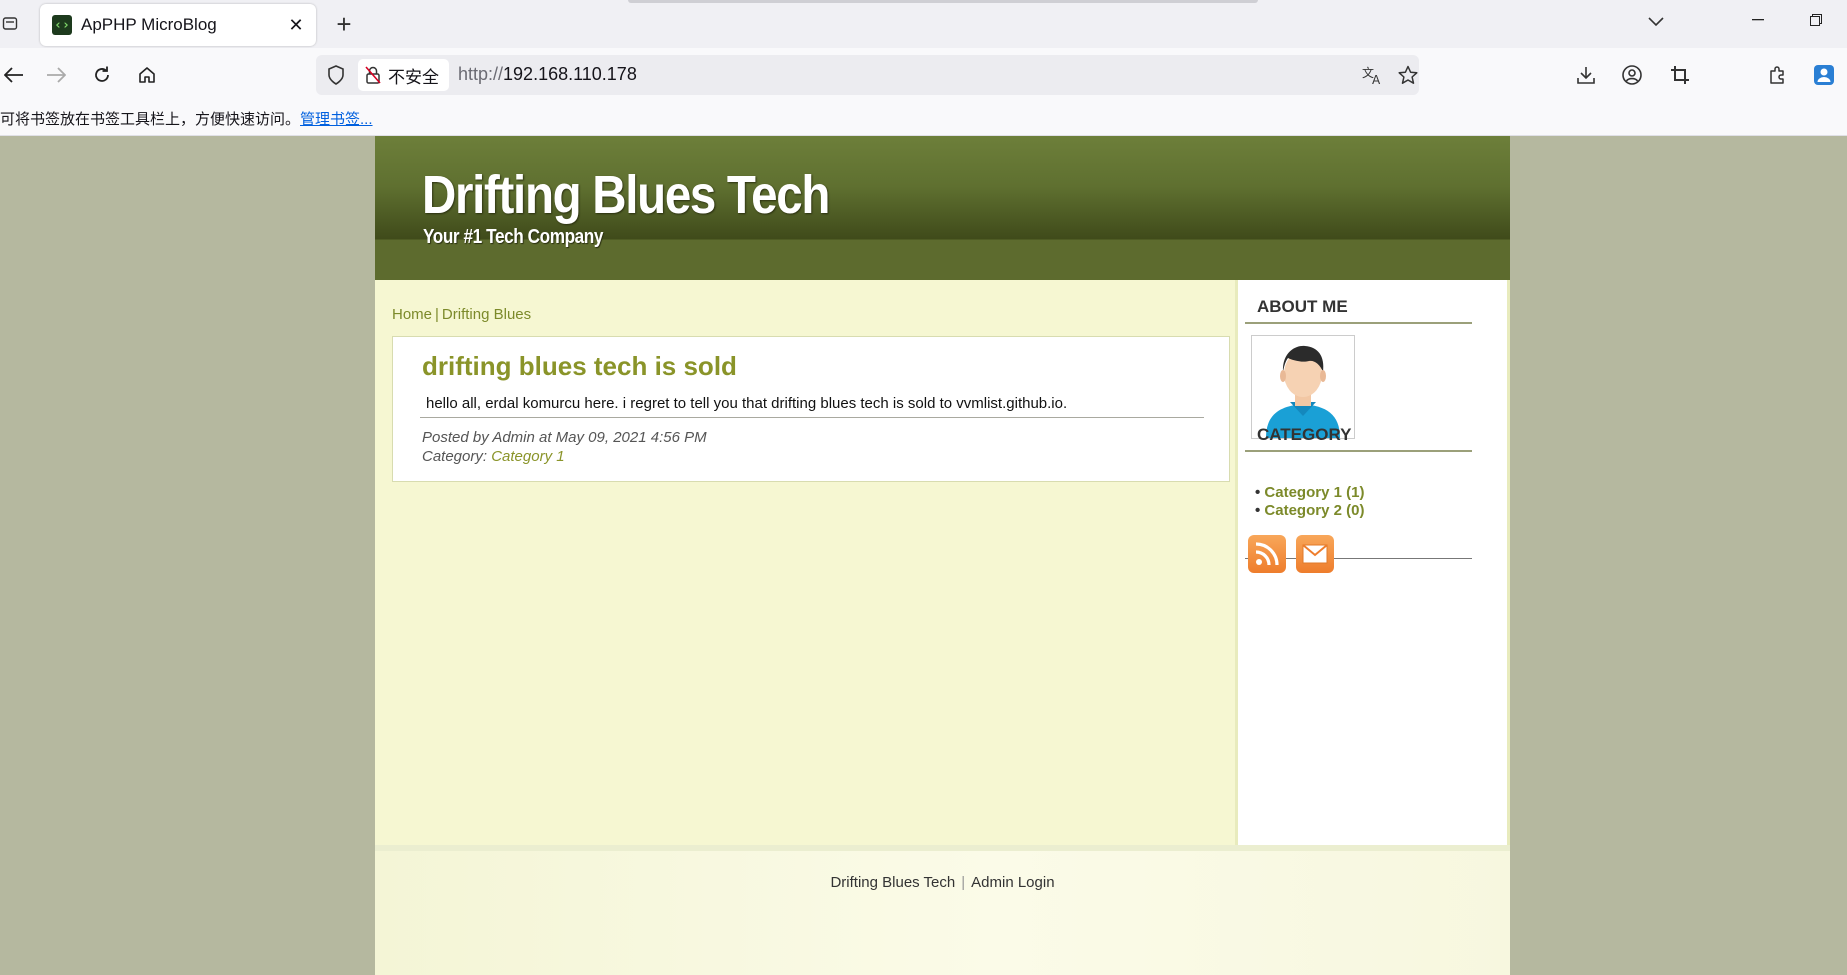 This screenshot has height=975, width=1847. I want to click on category-link: Category 2 (0), so click(1314, 510).